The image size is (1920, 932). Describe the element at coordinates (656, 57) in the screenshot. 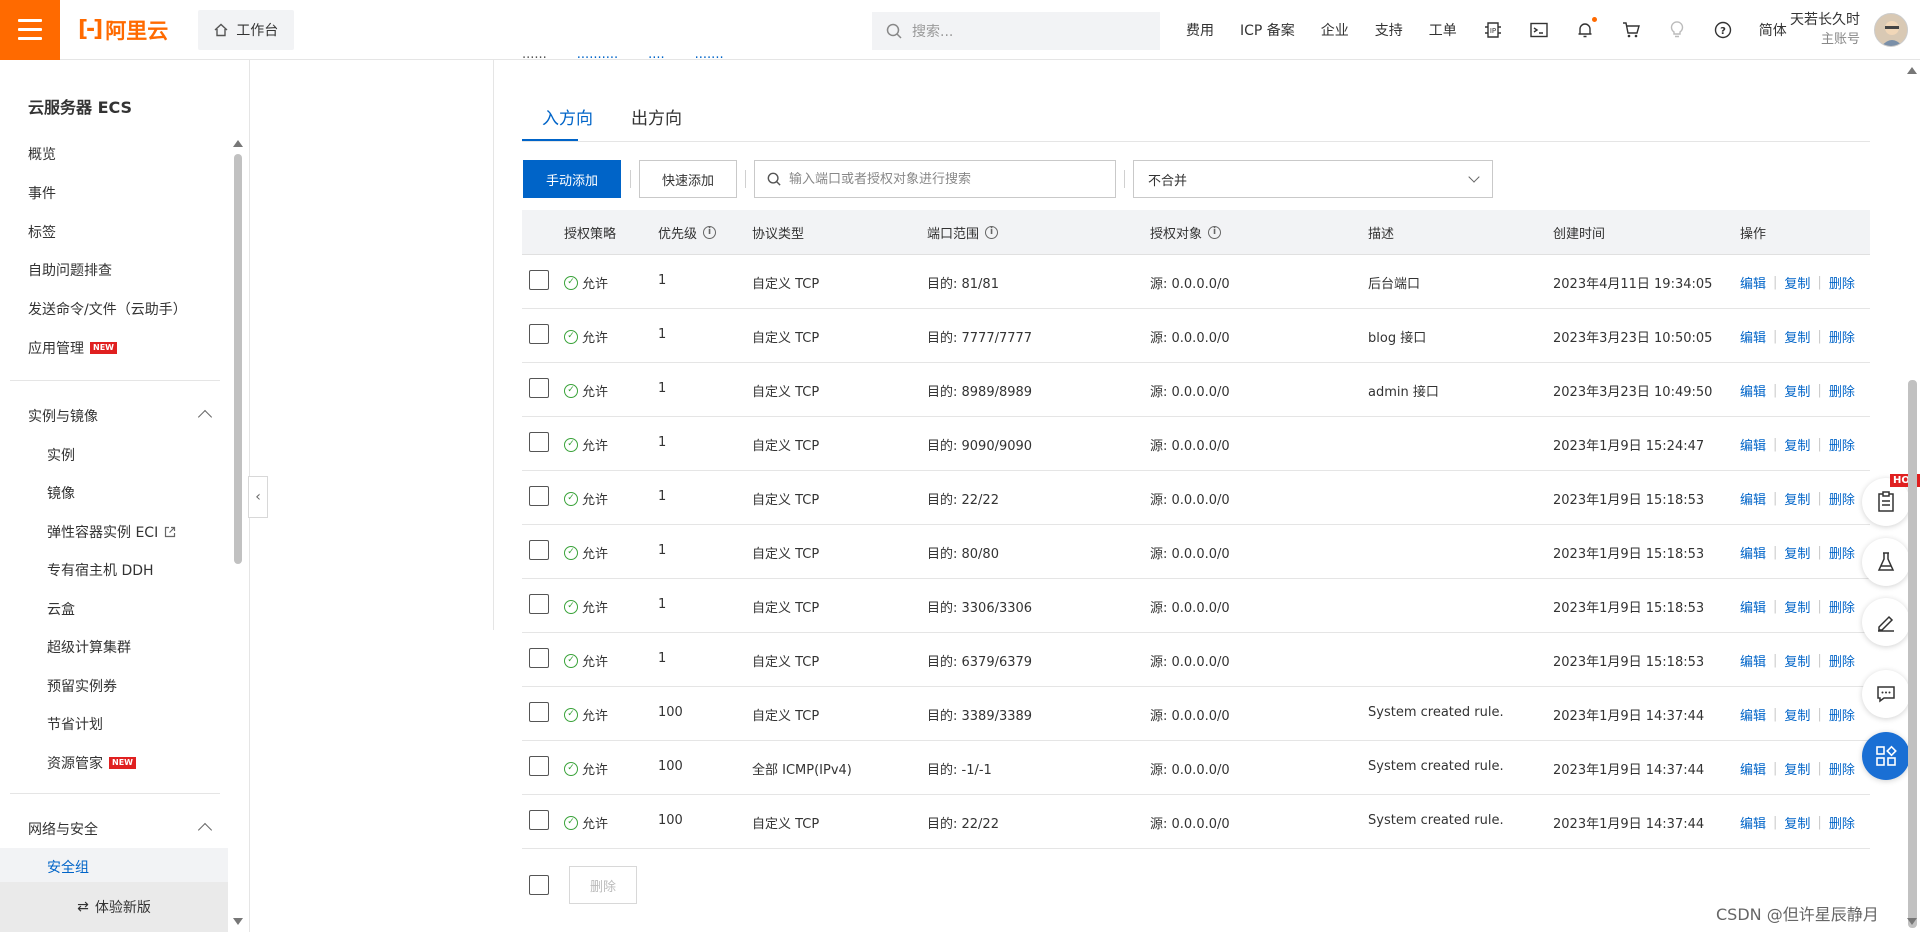

I see `clipped-link: ····` at that location.